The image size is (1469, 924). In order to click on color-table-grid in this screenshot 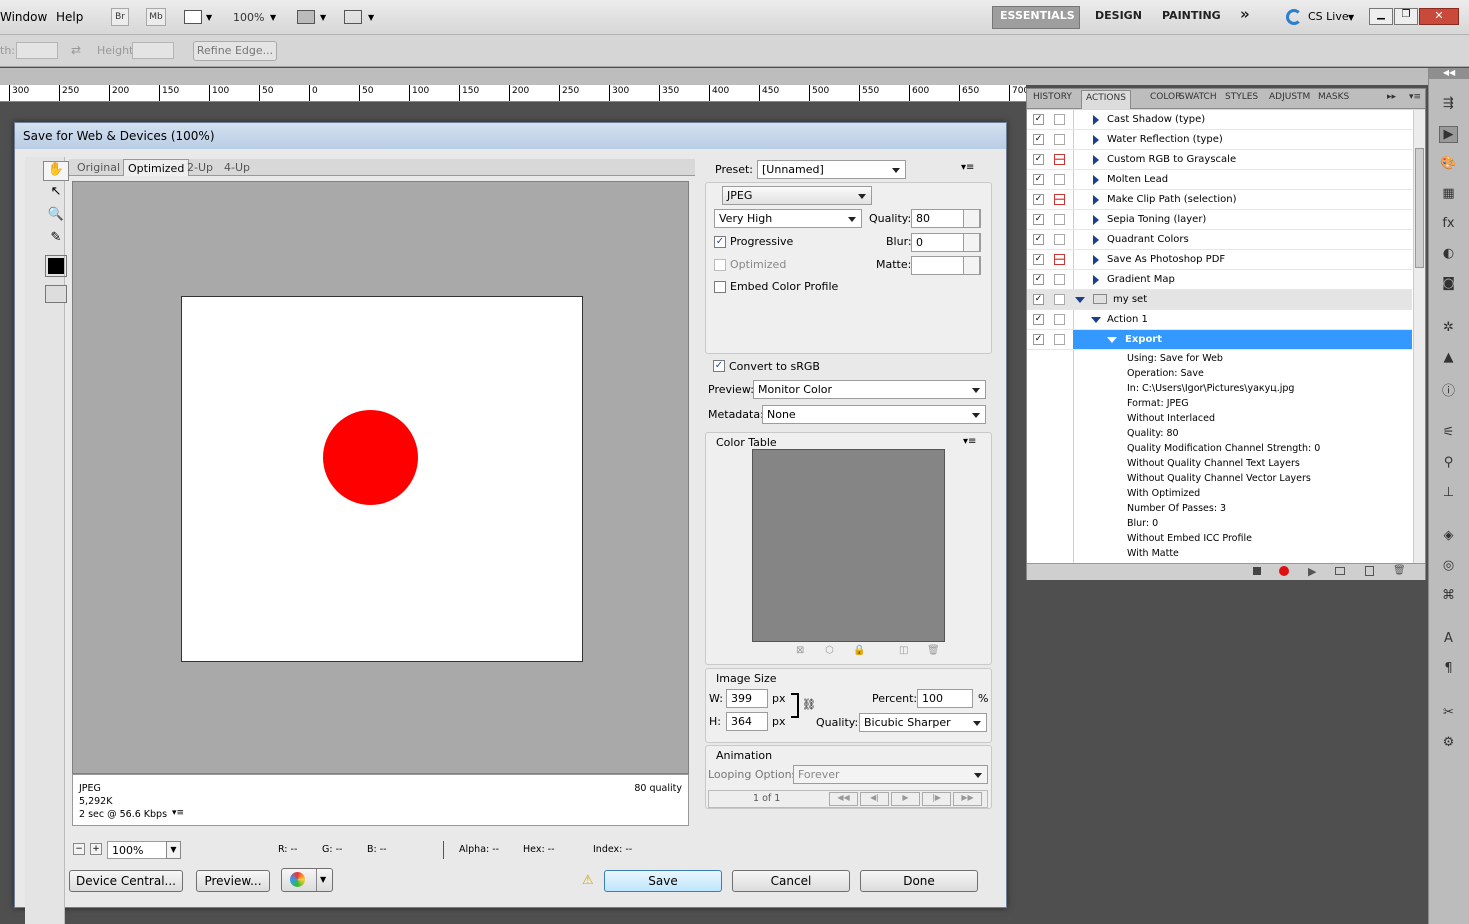, I will do `click(848, 545)`.